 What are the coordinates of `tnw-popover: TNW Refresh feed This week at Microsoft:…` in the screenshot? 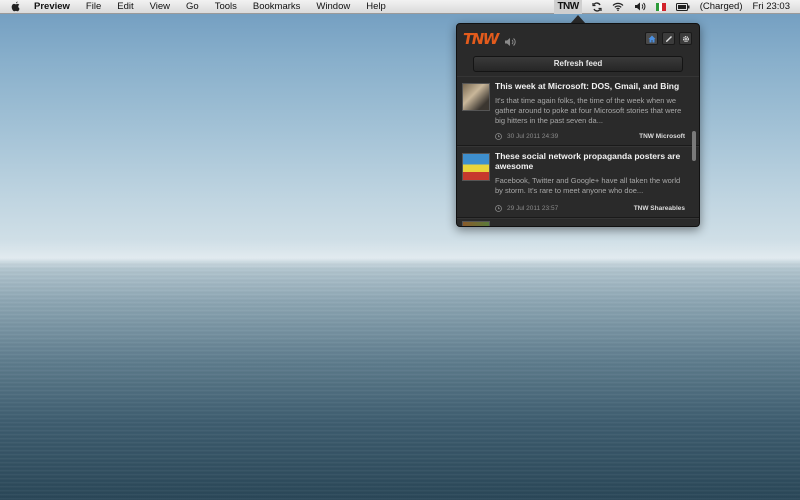 It's located at (578, 125).